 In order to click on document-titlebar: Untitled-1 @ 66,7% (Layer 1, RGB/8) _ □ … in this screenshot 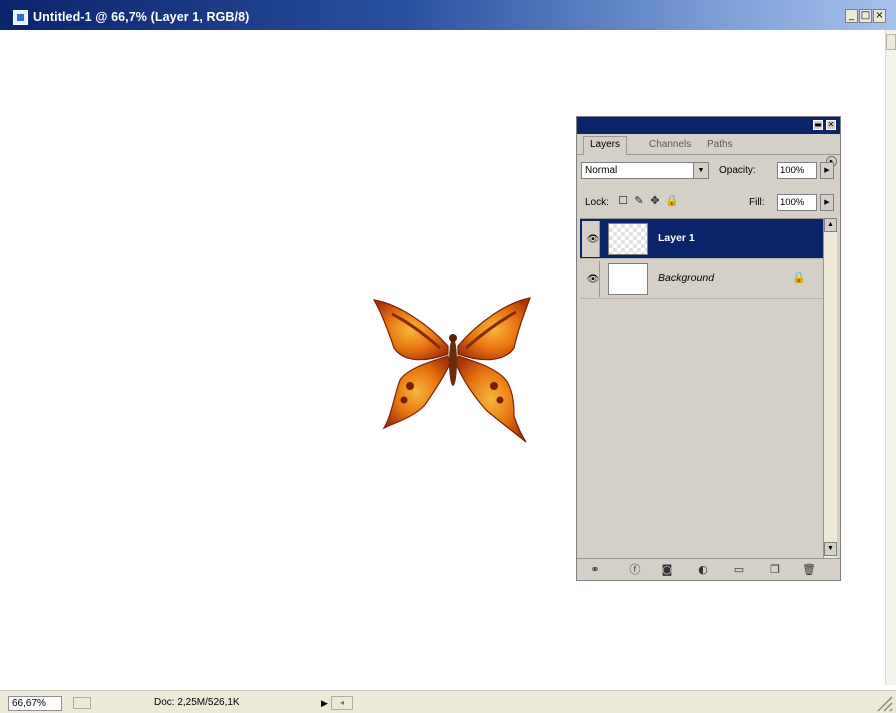, I will do `click(448, 15)`.